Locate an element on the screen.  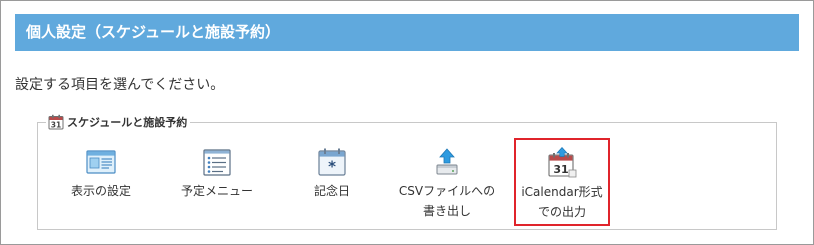
icalendar-export-label-line2: での出力 is located at coordinates (562, 212).